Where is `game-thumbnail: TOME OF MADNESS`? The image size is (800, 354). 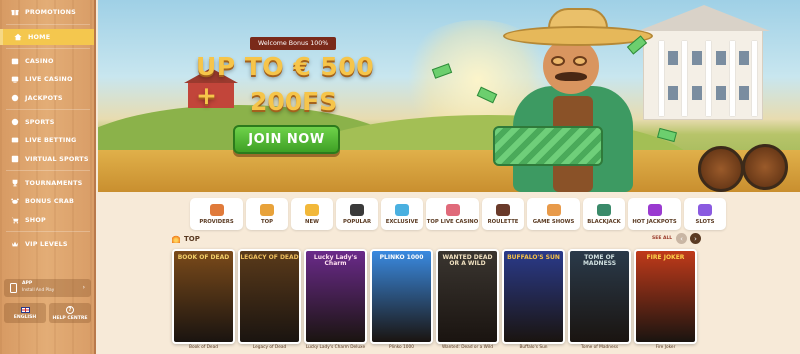 game-thumbnail: TOME OF MADNESS is located at coordinates (599, 296).